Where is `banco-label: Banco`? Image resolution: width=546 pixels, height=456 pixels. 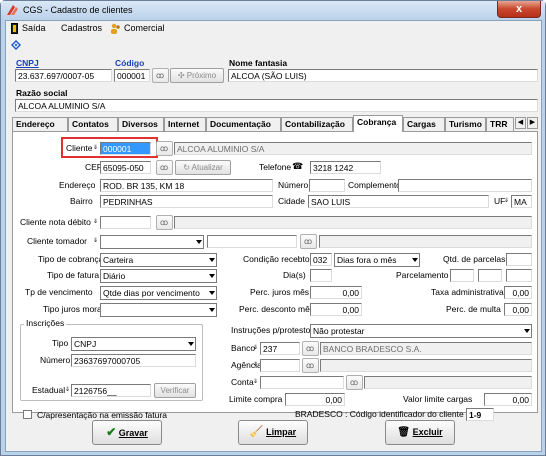 banco-label: Banco is located at coordinates (243, 348).